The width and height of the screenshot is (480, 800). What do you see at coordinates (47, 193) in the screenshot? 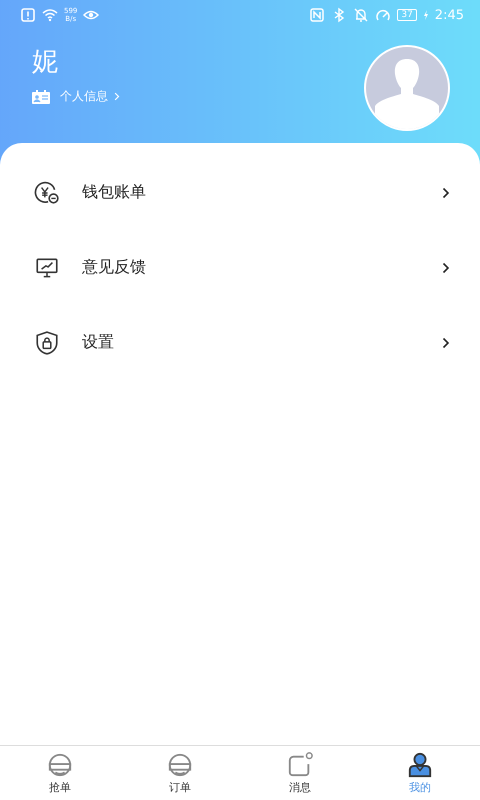
I see `coin-icon` at bounding box center [47, 193].